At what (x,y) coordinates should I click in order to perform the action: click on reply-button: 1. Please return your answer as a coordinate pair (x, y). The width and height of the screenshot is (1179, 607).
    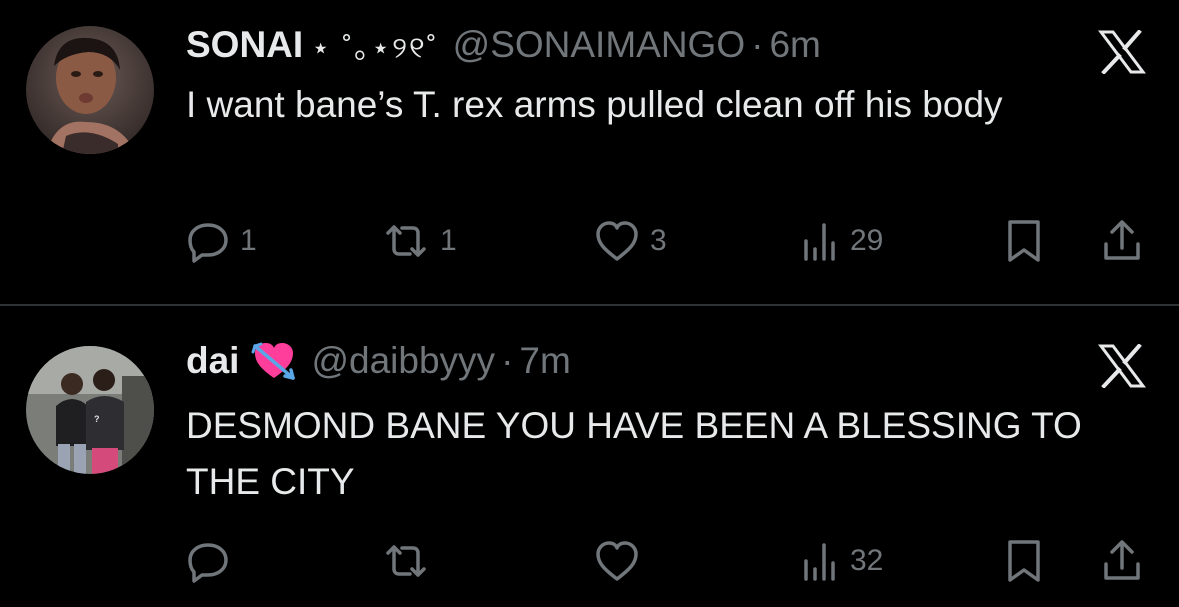
    Looking at the image, I should click on (221, 241).